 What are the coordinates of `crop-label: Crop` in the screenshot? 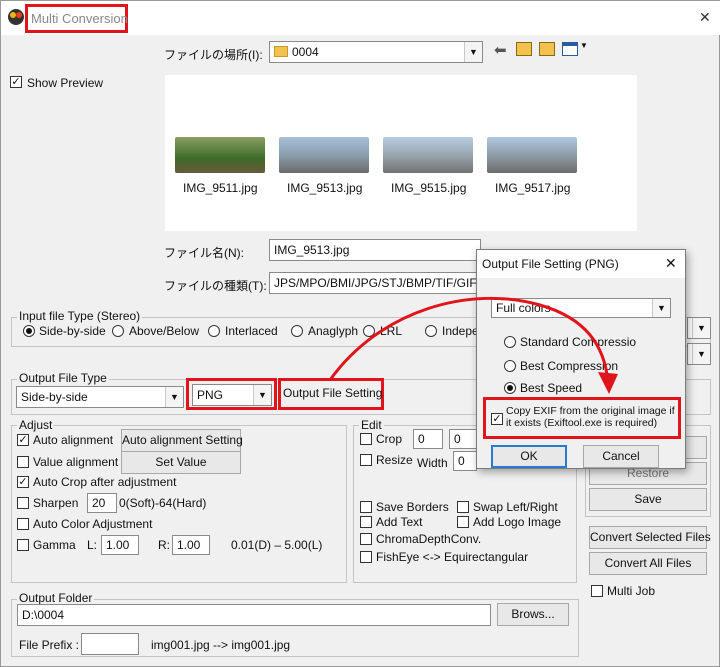 It's located at (389, 439).